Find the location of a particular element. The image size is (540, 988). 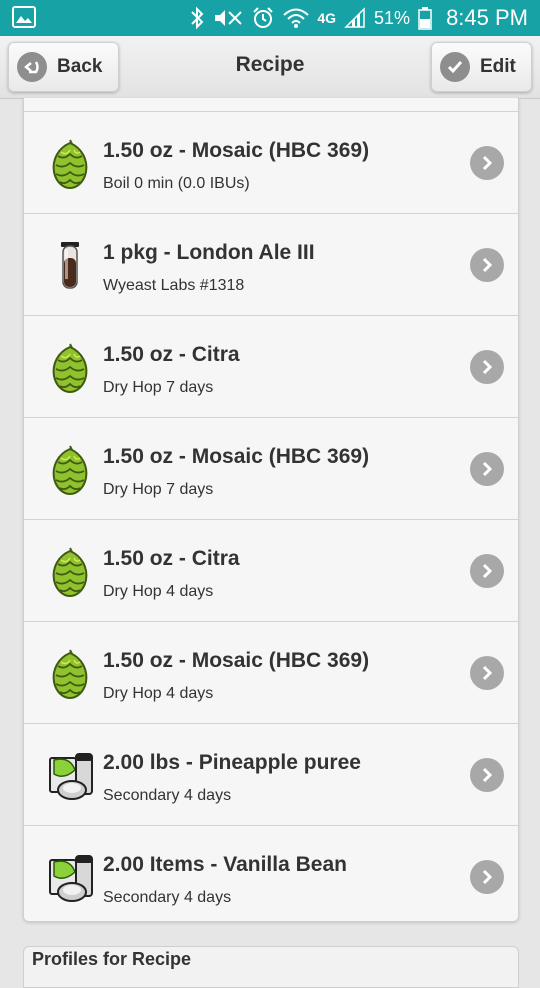

ingredient-row: 1.50 oz - Citra Dry Hop 7 days is located at coordinates (271, 367).